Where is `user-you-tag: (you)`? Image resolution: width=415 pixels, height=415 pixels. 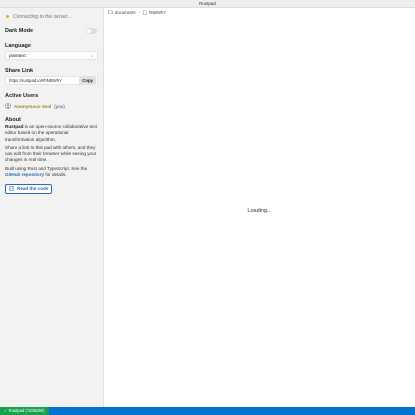
user-you-tag: (you) is located at coordinates (59, 106).